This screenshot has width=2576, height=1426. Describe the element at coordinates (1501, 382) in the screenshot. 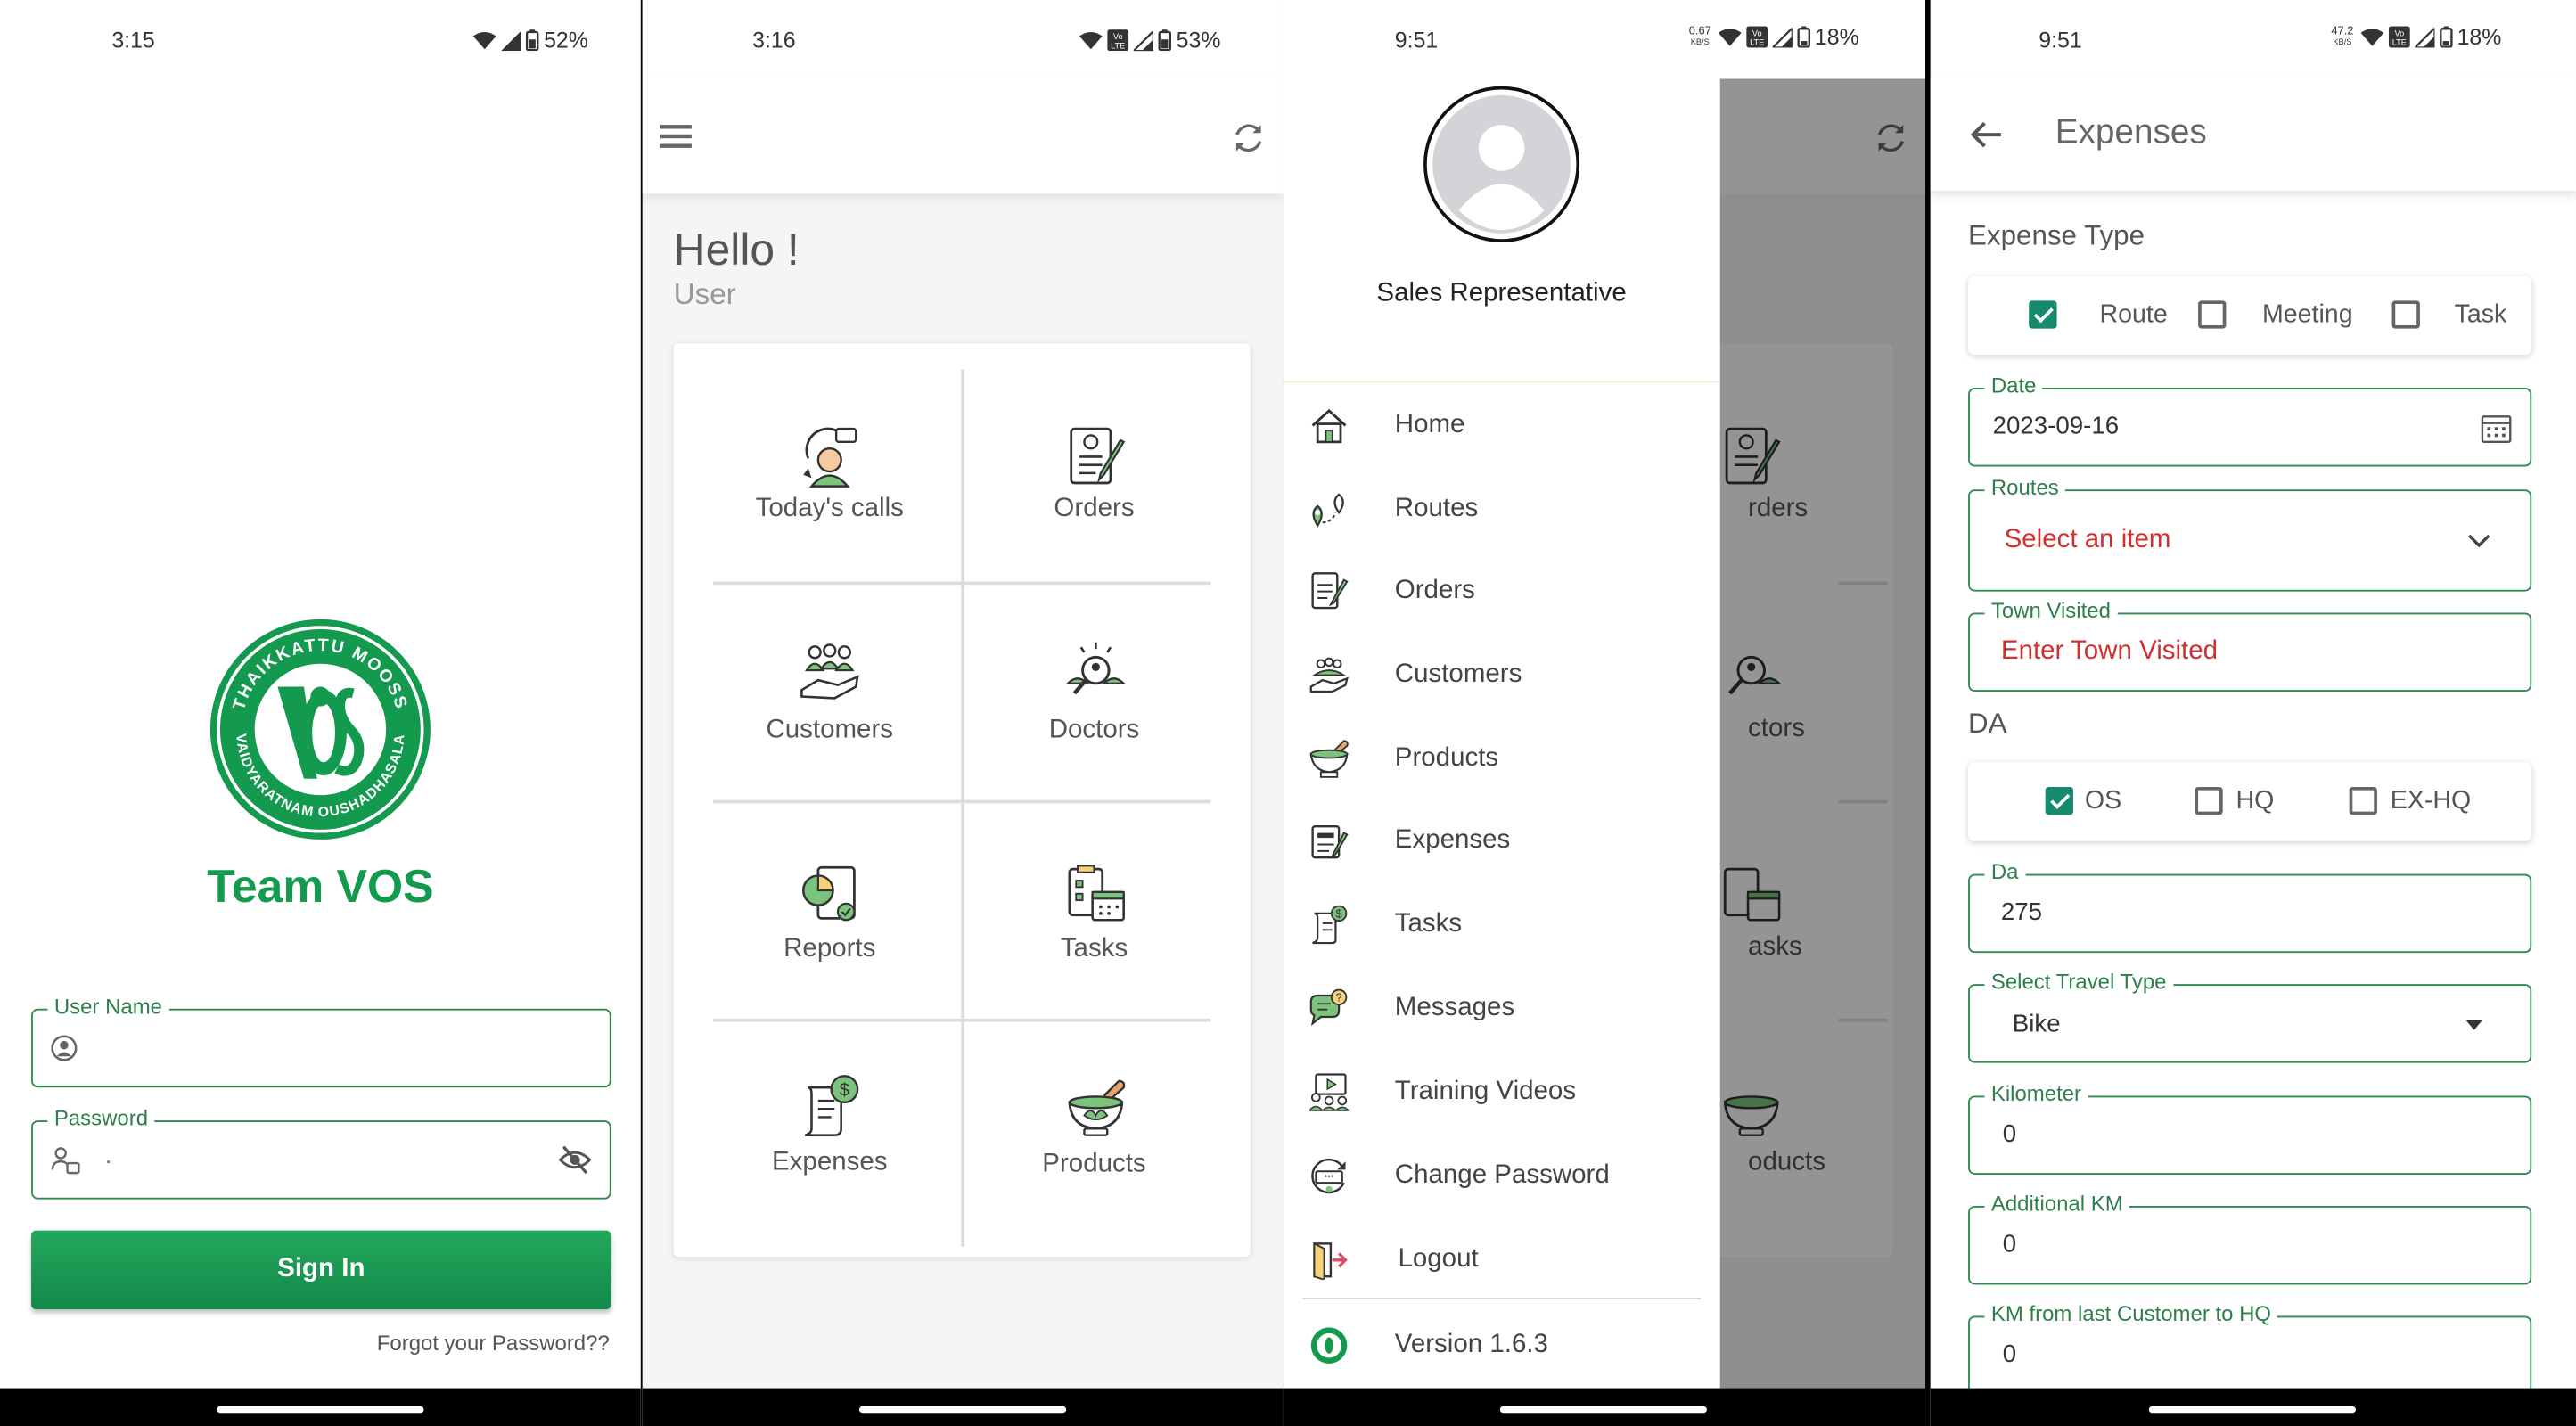

I see `drawer-header-divider` at that location.